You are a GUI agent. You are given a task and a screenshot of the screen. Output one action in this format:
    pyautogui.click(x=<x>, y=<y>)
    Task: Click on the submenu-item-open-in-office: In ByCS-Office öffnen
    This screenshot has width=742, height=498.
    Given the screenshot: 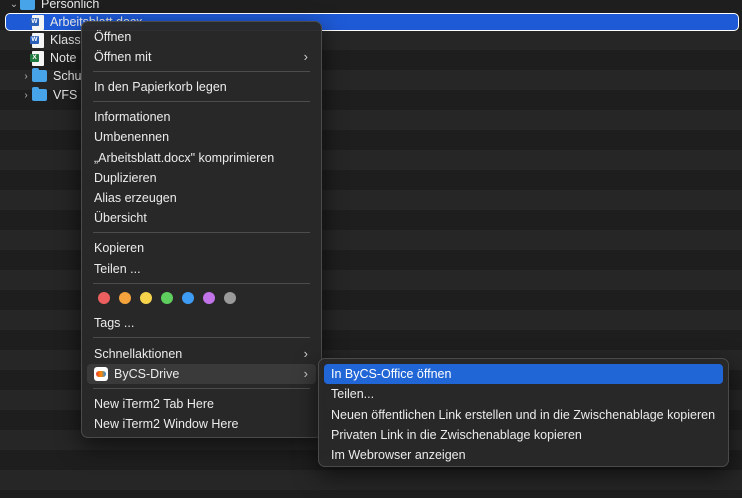 What is the action you would take?
    pyautogui.click(x=523, y=374)
    